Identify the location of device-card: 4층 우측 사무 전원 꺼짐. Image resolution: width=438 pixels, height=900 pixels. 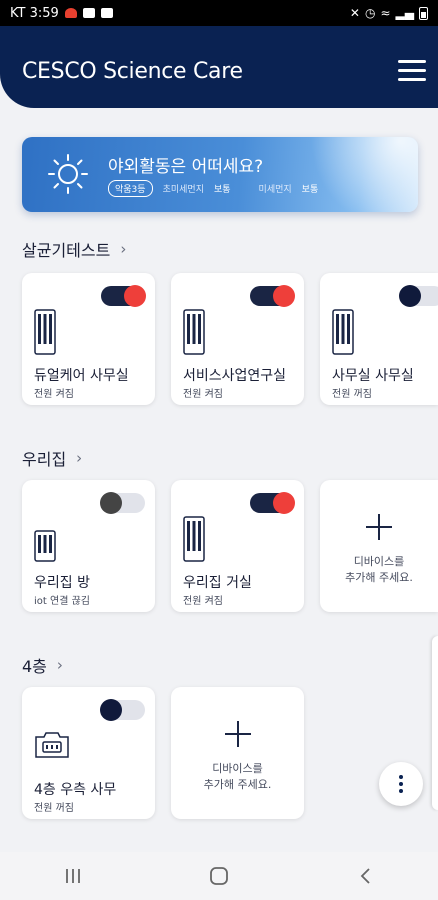
(88, 753).